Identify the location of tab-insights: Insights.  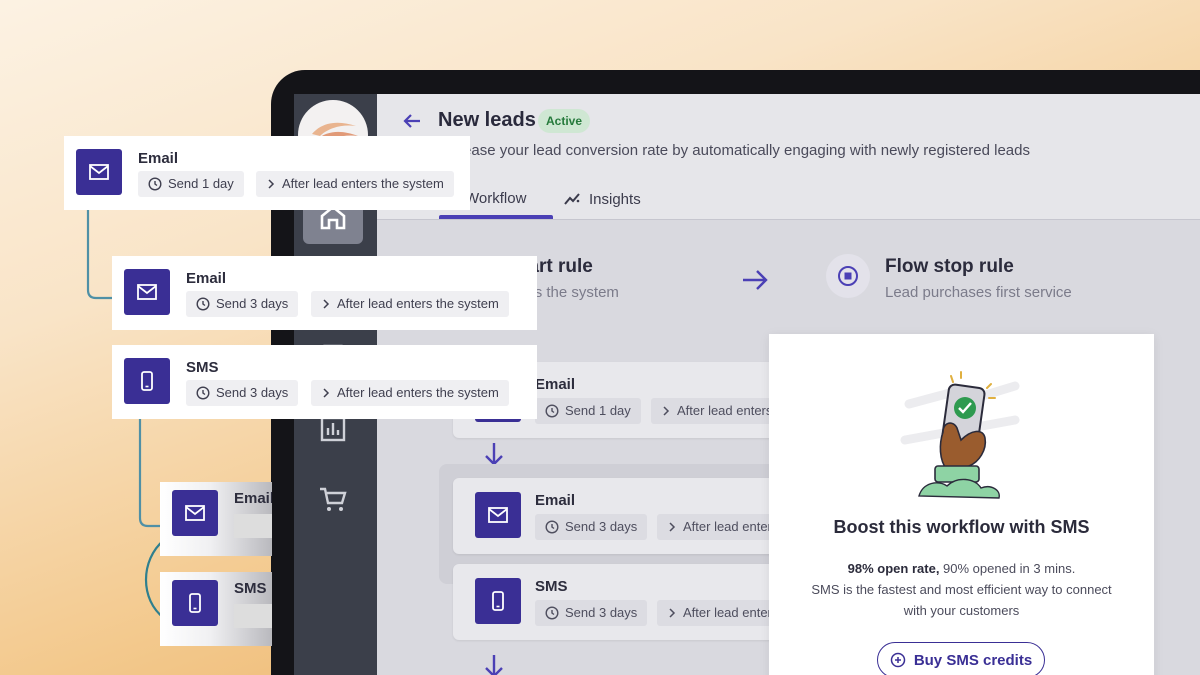
(602, 199).